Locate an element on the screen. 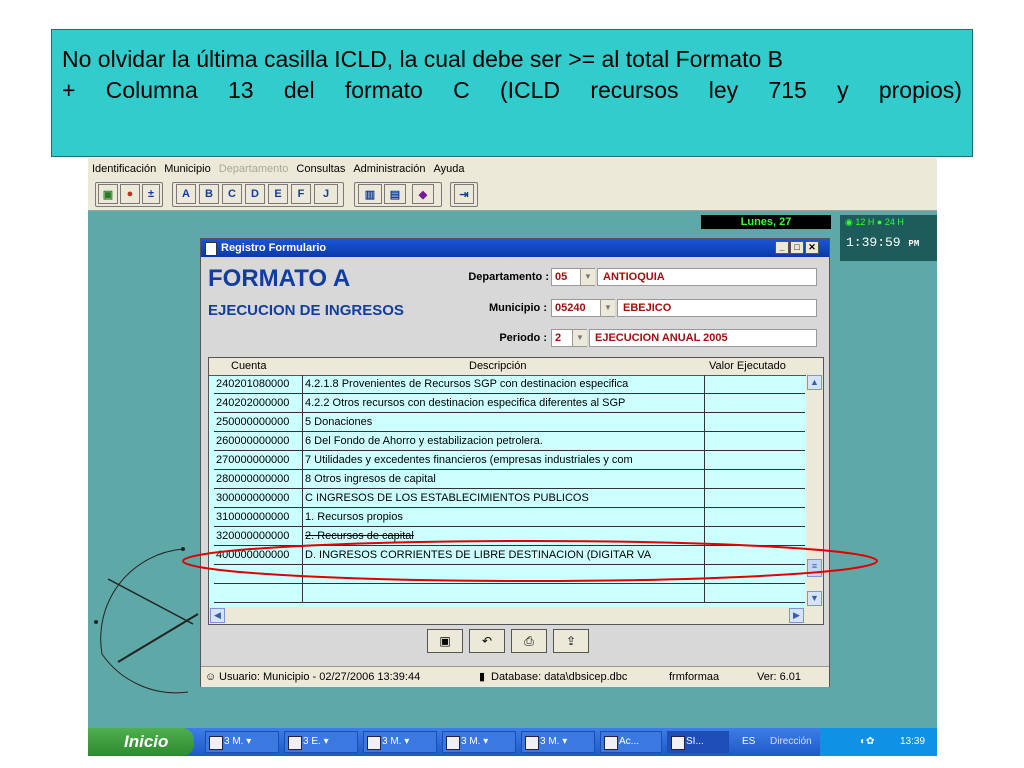 The height and width of the screenshot is (768, 1024). close-icon: ● is located at coordinates (130, 194).